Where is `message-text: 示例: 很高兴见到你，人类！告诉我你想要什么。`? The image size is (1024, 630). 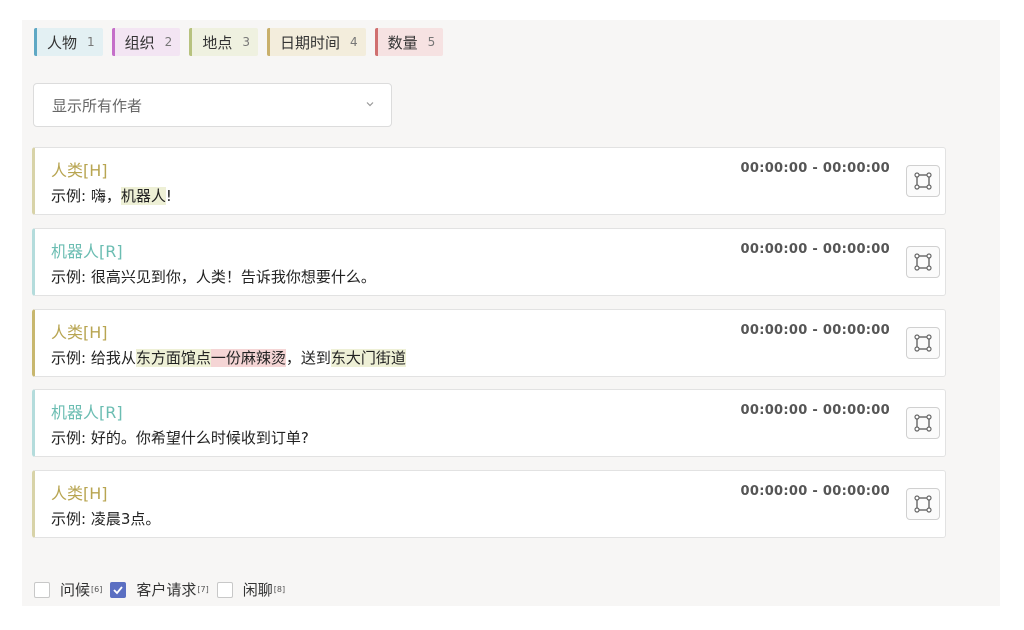
message-text: 示例: 很高兴见到你，人类！告诉我你想要什么。 is located at coordinates (213, 276).